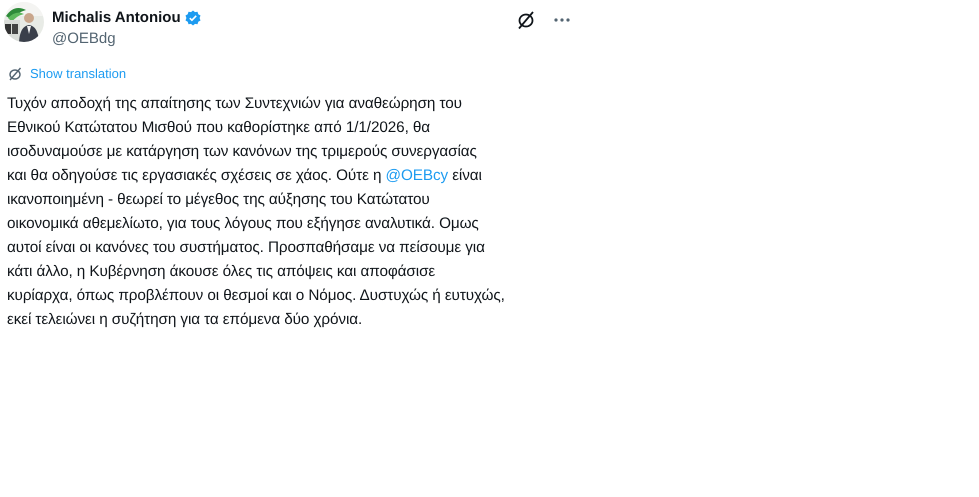 The image size is (979, 497). Describe the element at coordinates (15, 73) in the screenshot. I see `translate-icon` at that location.